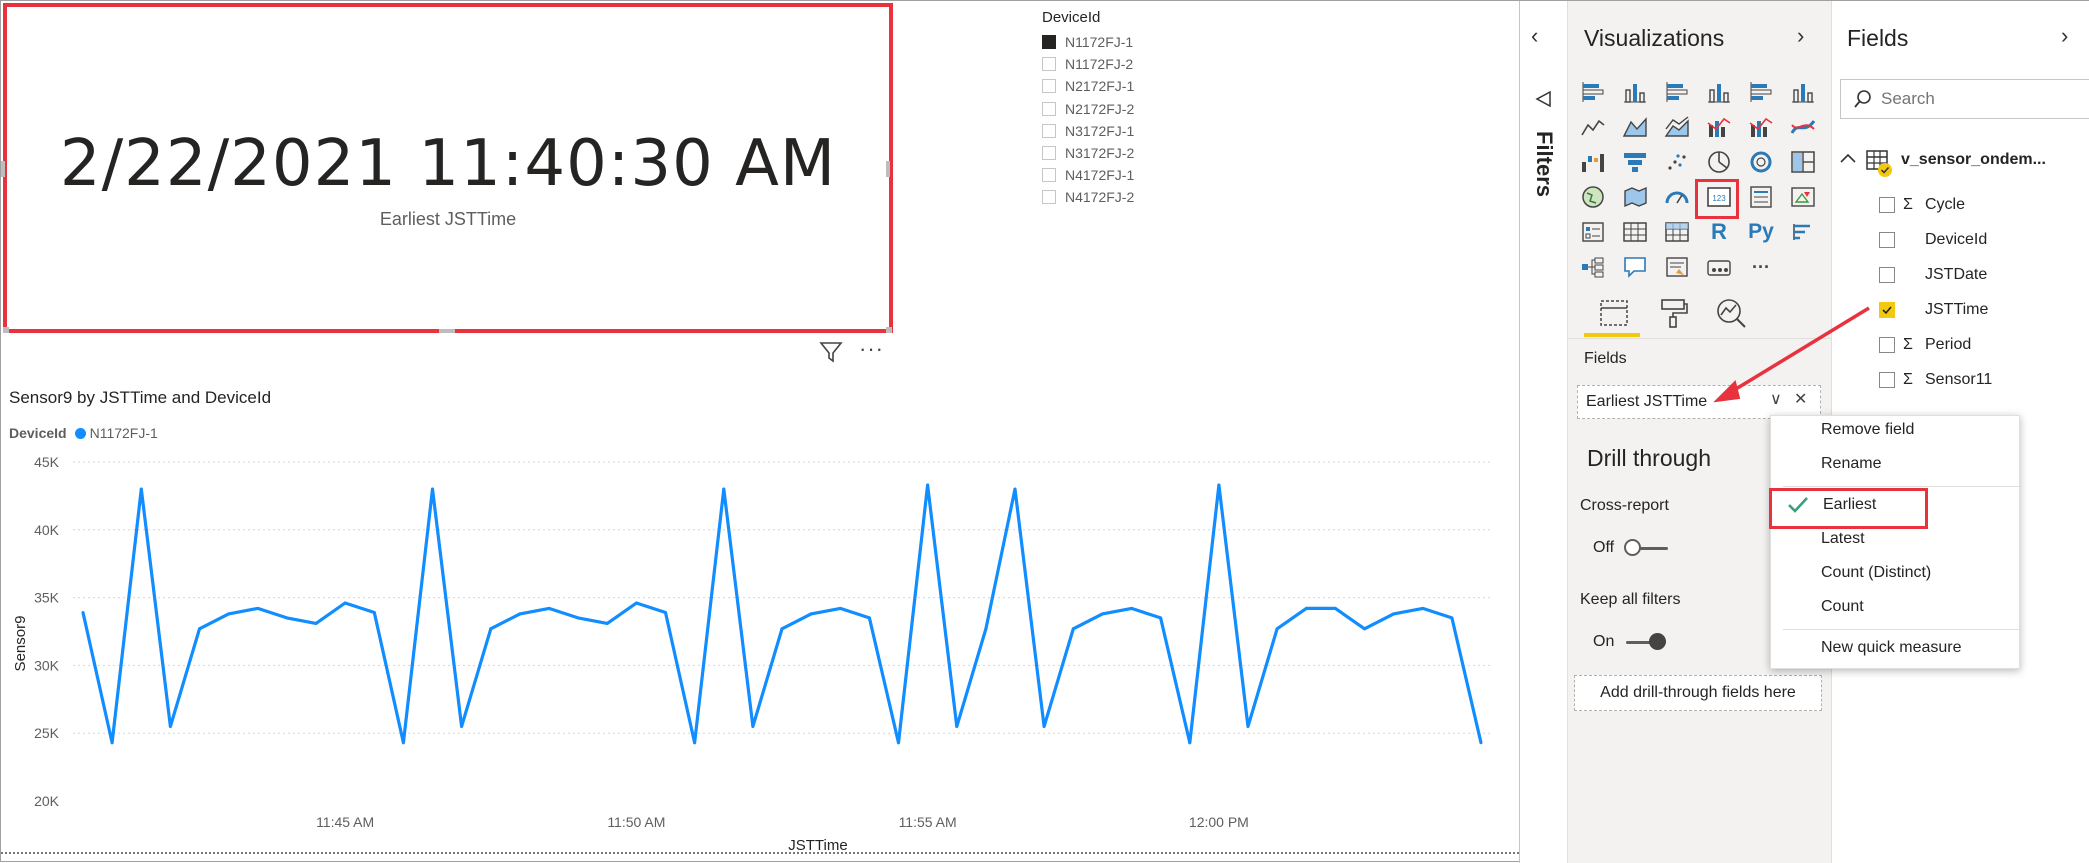 The width and height of the screenshot is (2089, 863). Describe the element at coordinates (1593, 232) in the screenshot. I see `slicer-icon` at that location.